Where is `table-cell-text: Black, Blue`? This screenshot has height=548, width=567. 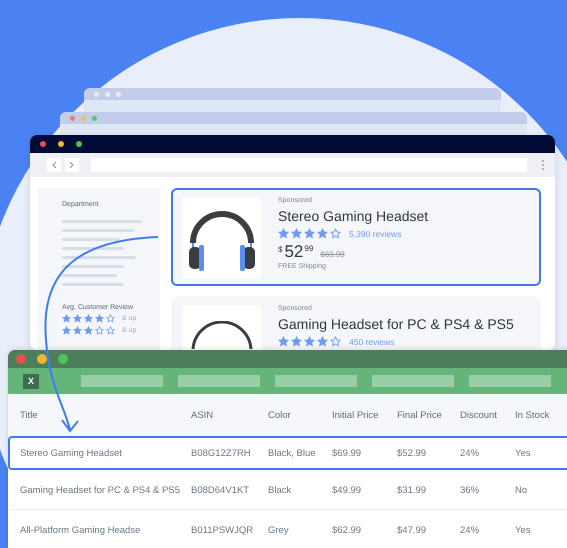 table-cell-text: Black, Blue is located at coordinates (292, 453).